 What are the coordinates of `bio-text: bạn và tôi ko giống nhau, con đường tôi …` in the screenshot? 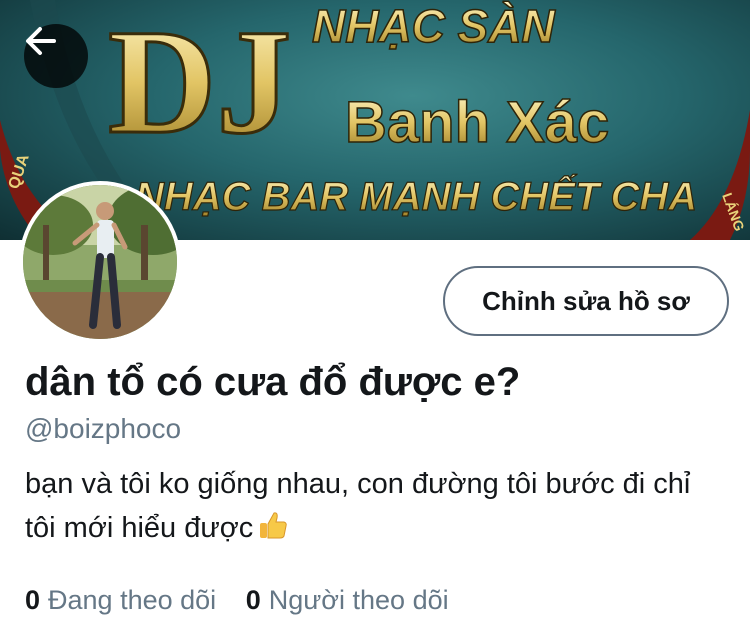 It's located at (358, 506).